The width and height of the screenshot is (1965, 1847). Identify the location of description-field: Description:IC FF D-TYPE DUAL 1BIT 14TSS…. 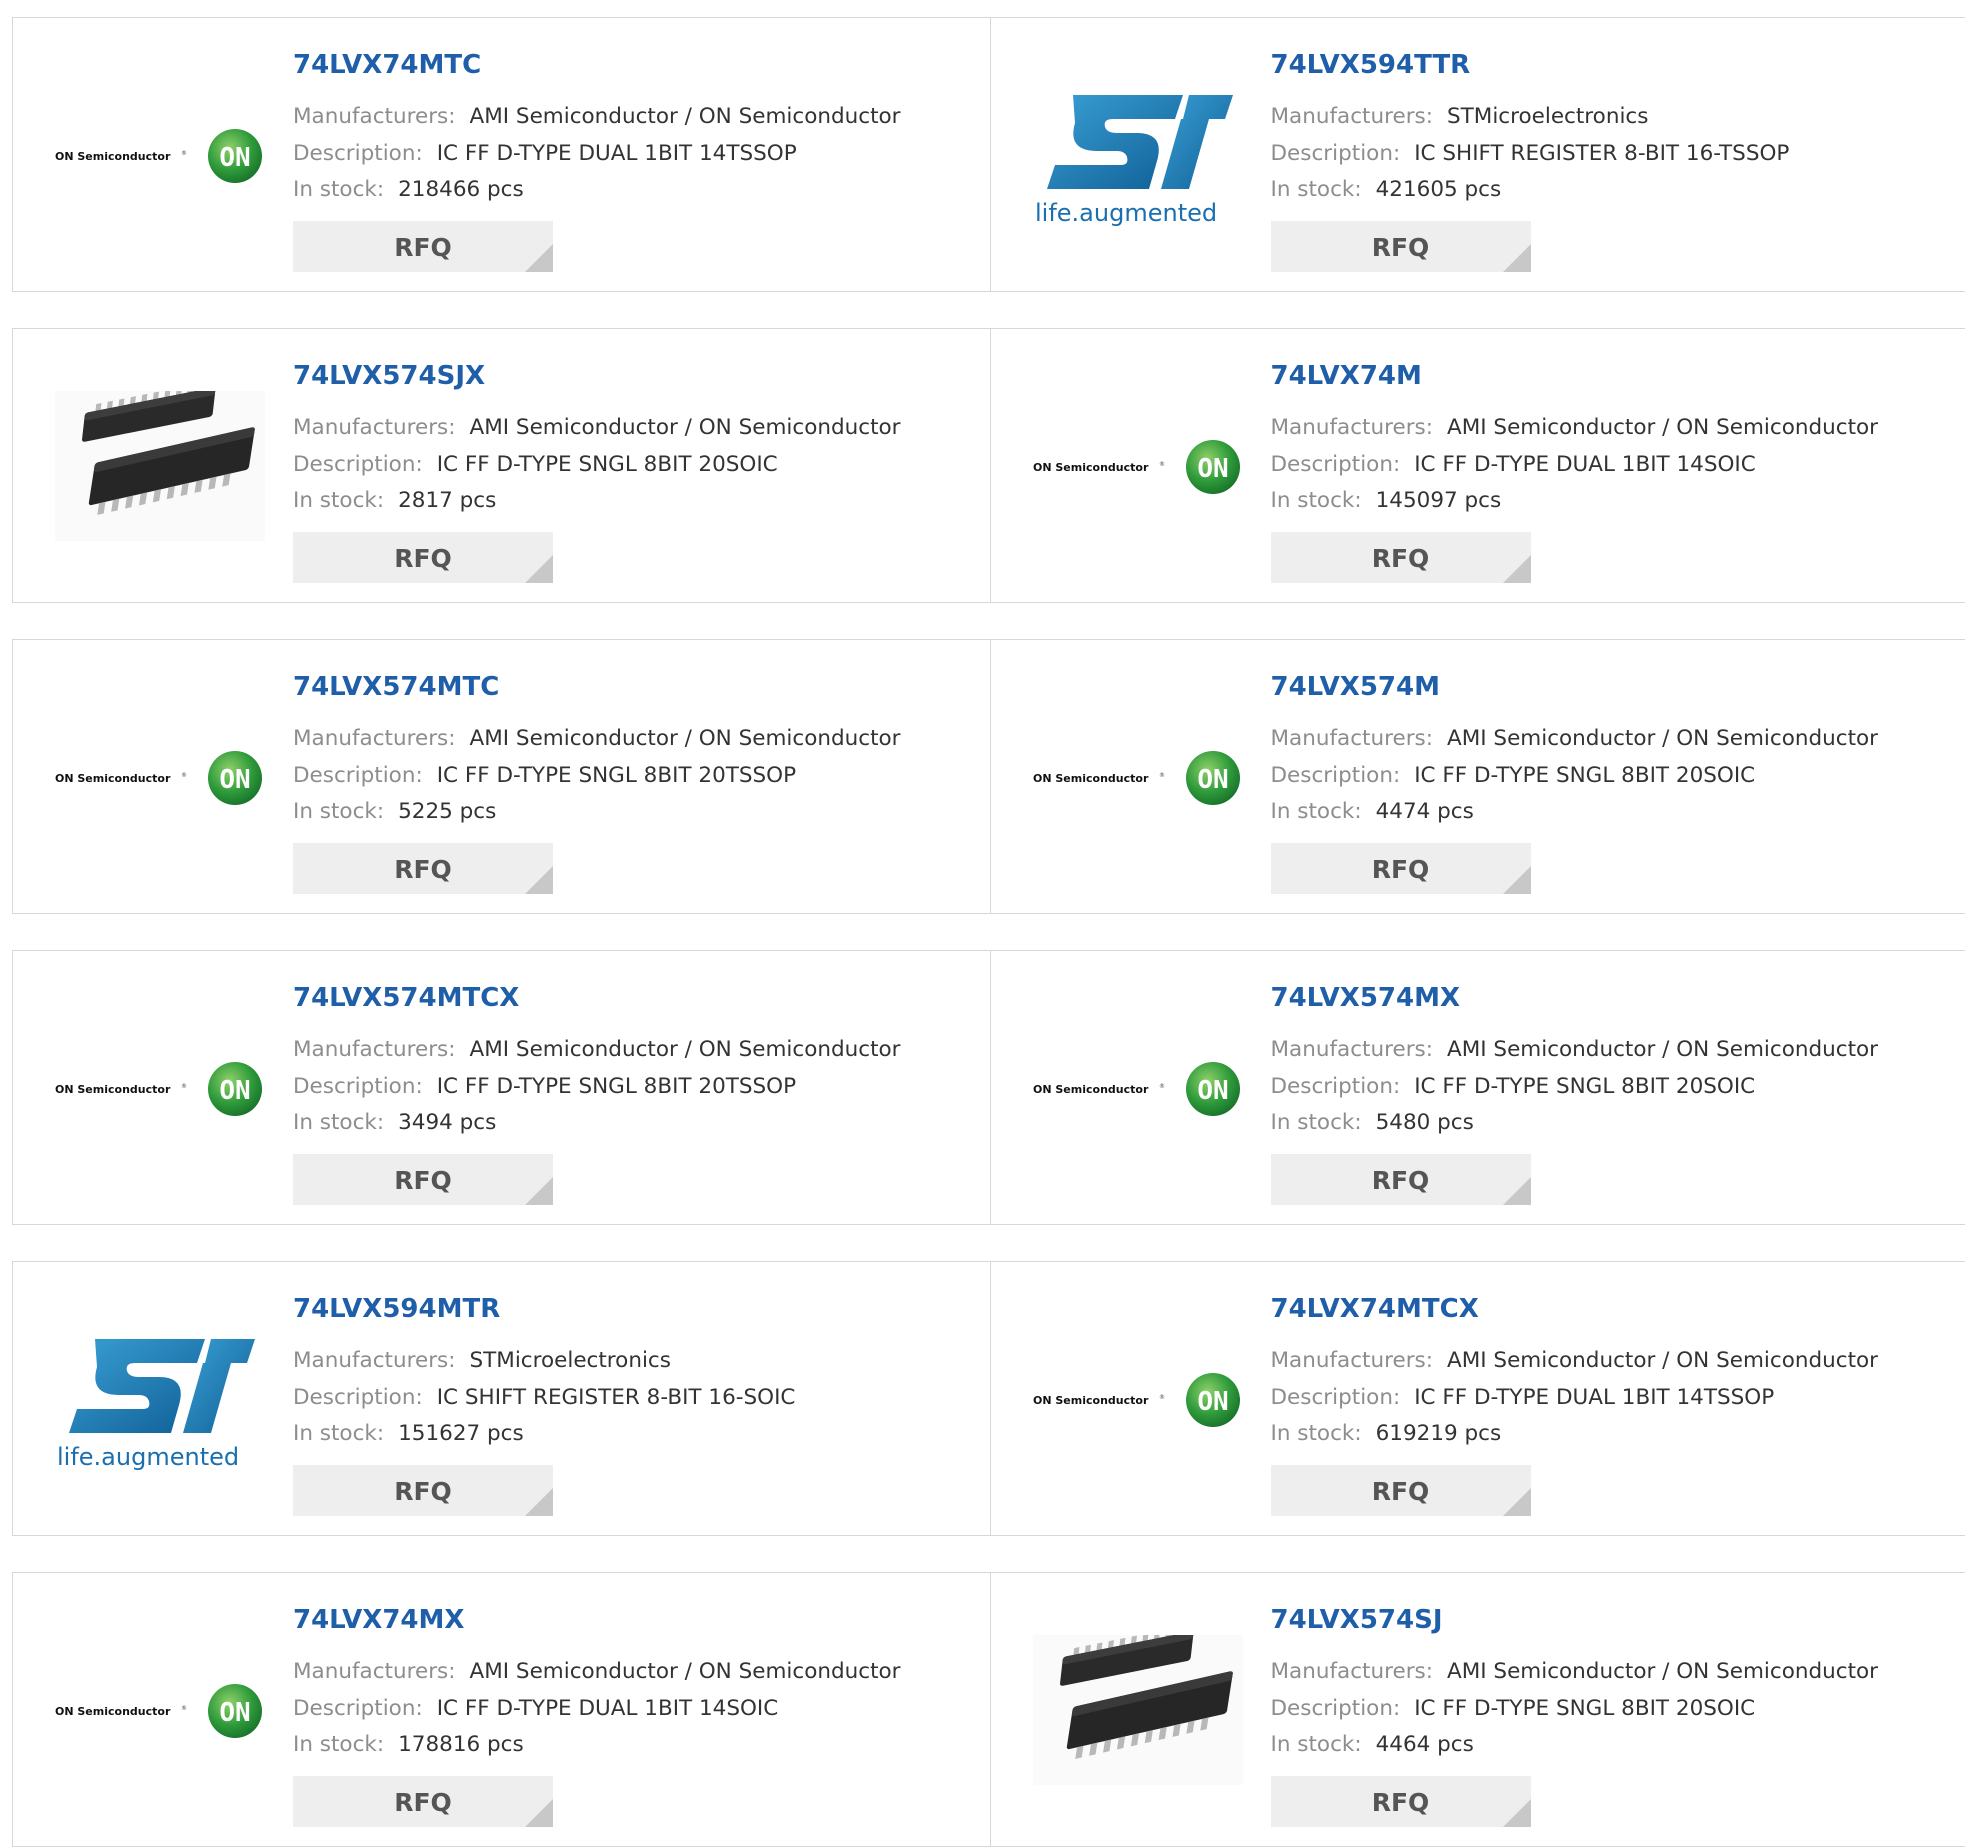
(1523, 1397).